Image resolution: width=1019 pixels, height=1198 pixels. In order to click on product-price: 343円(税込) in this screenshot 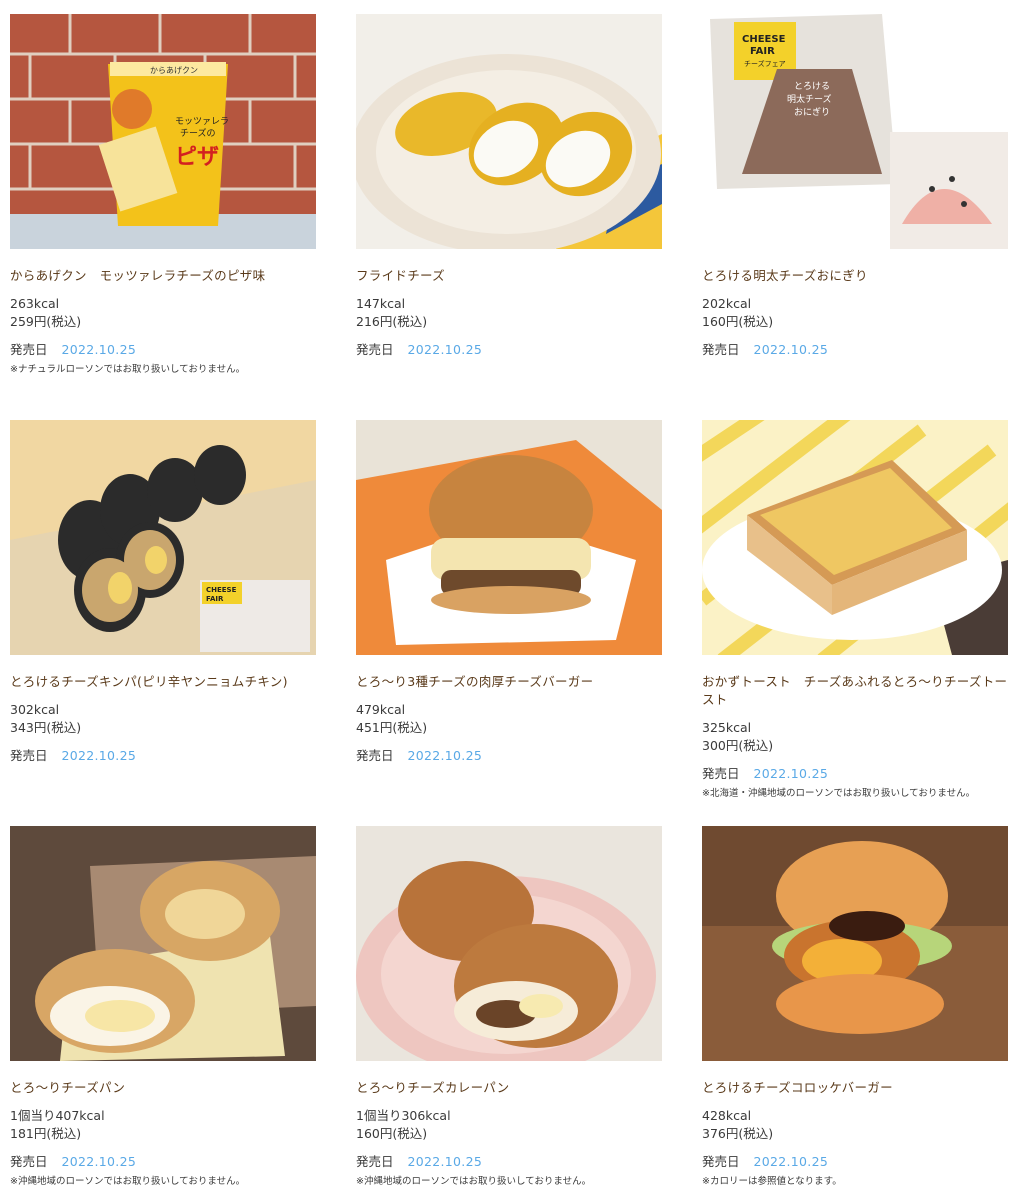, I will do `click(46, 727)`.